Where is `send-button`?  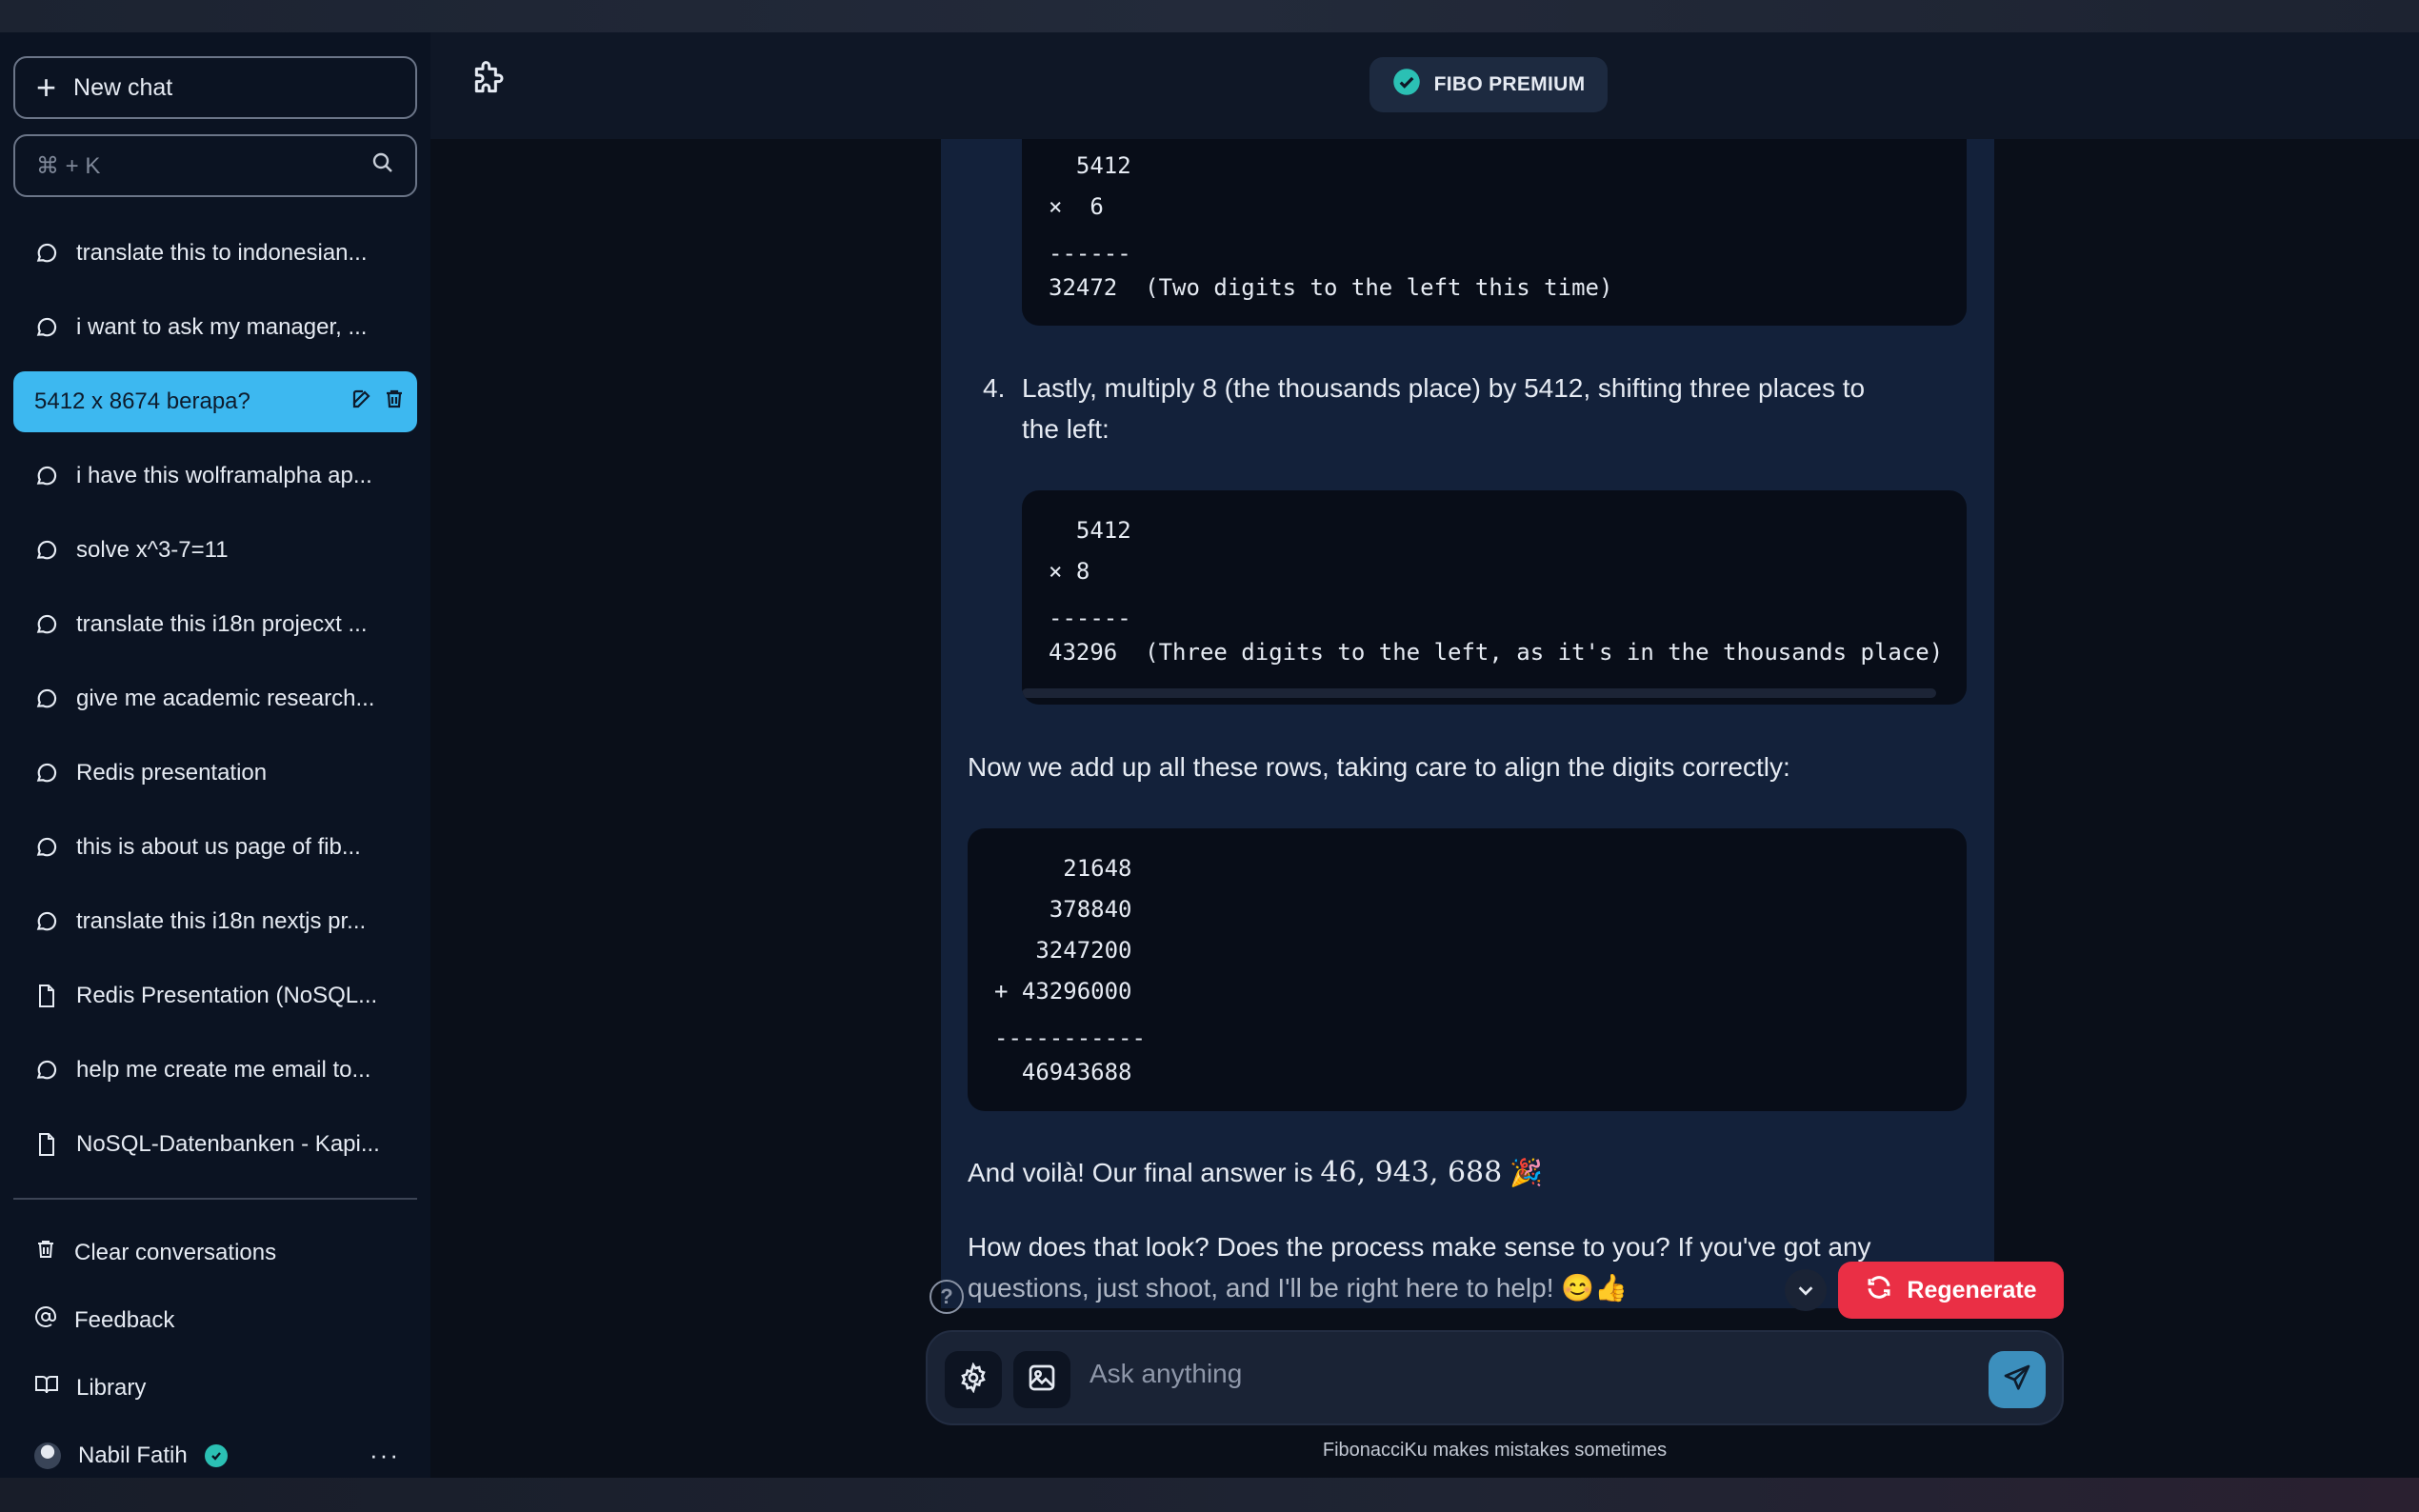 send-button is located at coordinates (2017, 1379).